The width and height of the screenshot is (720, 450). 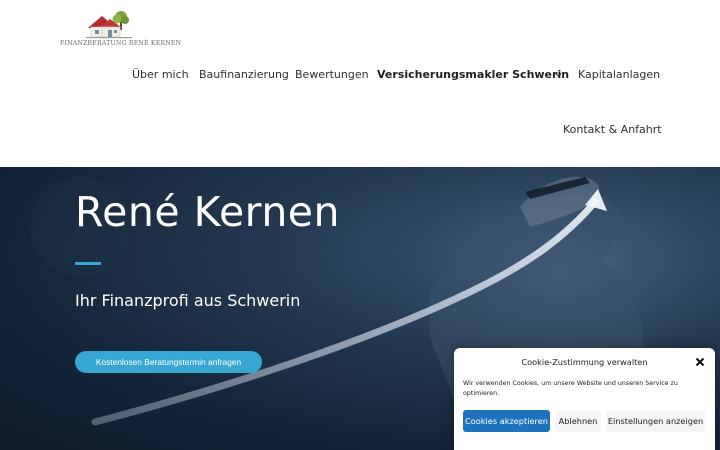 What do you see at coordinates (558, 75) in the screenshot?
I see `chevron-down-icon` at bounding box center [558, 75].